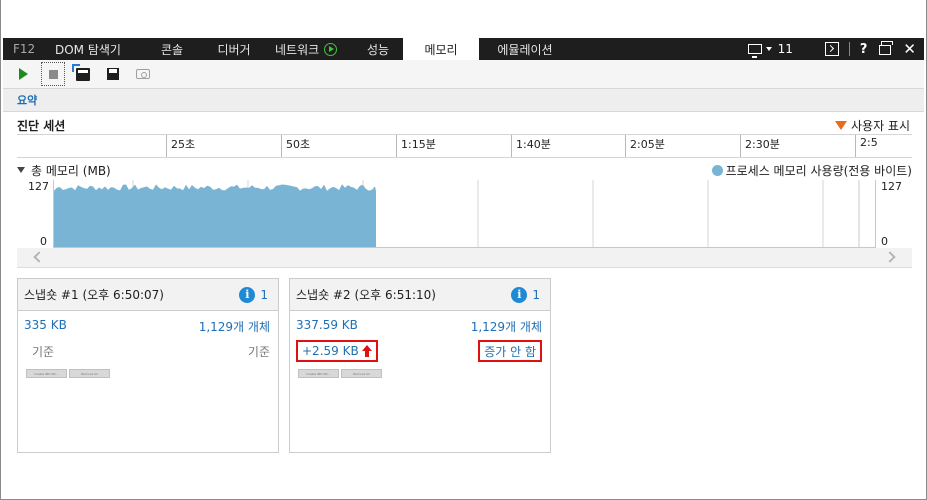 This screenshot has height=500, width=927. What do you see at coordinates (866, 146) in the screenshot?
I see `timeline-tick: 2:5` at bounding box center [866, 146].